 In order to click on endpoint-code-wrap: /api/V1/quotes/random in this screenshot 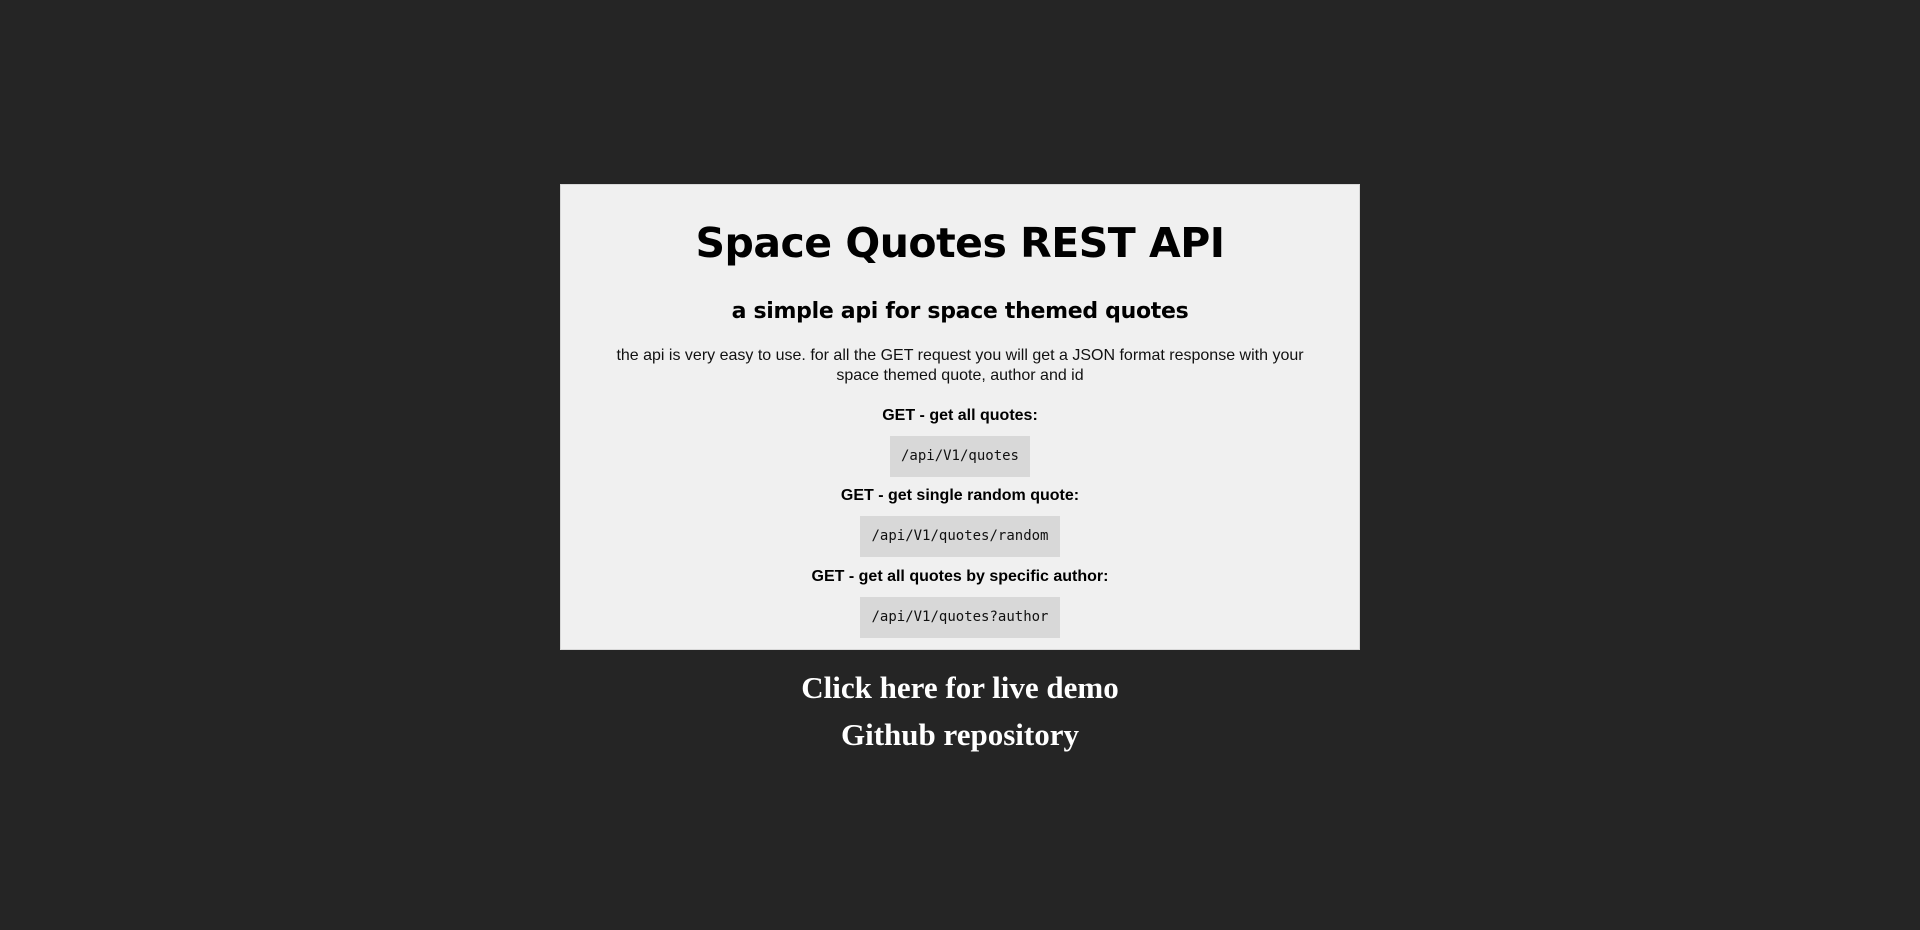, I will do `click(960, 536)`.